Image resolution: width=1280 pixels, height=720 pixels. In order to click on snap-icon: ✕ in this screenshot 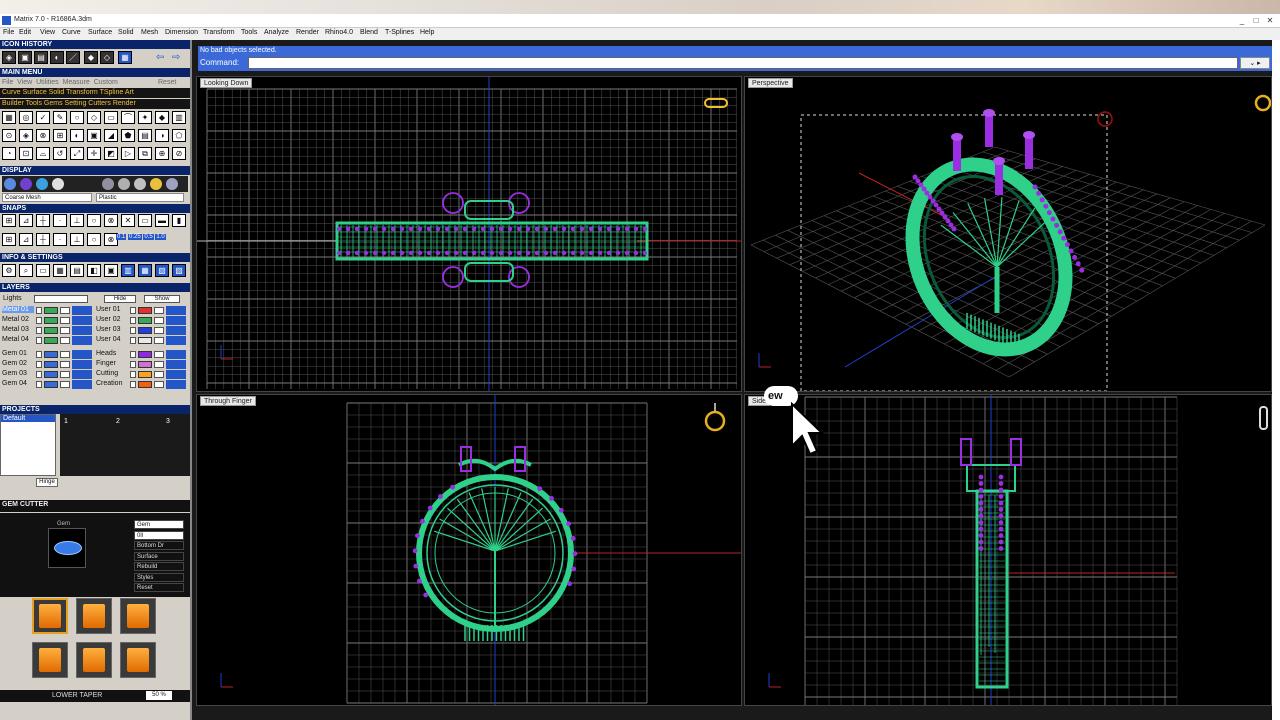, I will do `click(128, 220)`.